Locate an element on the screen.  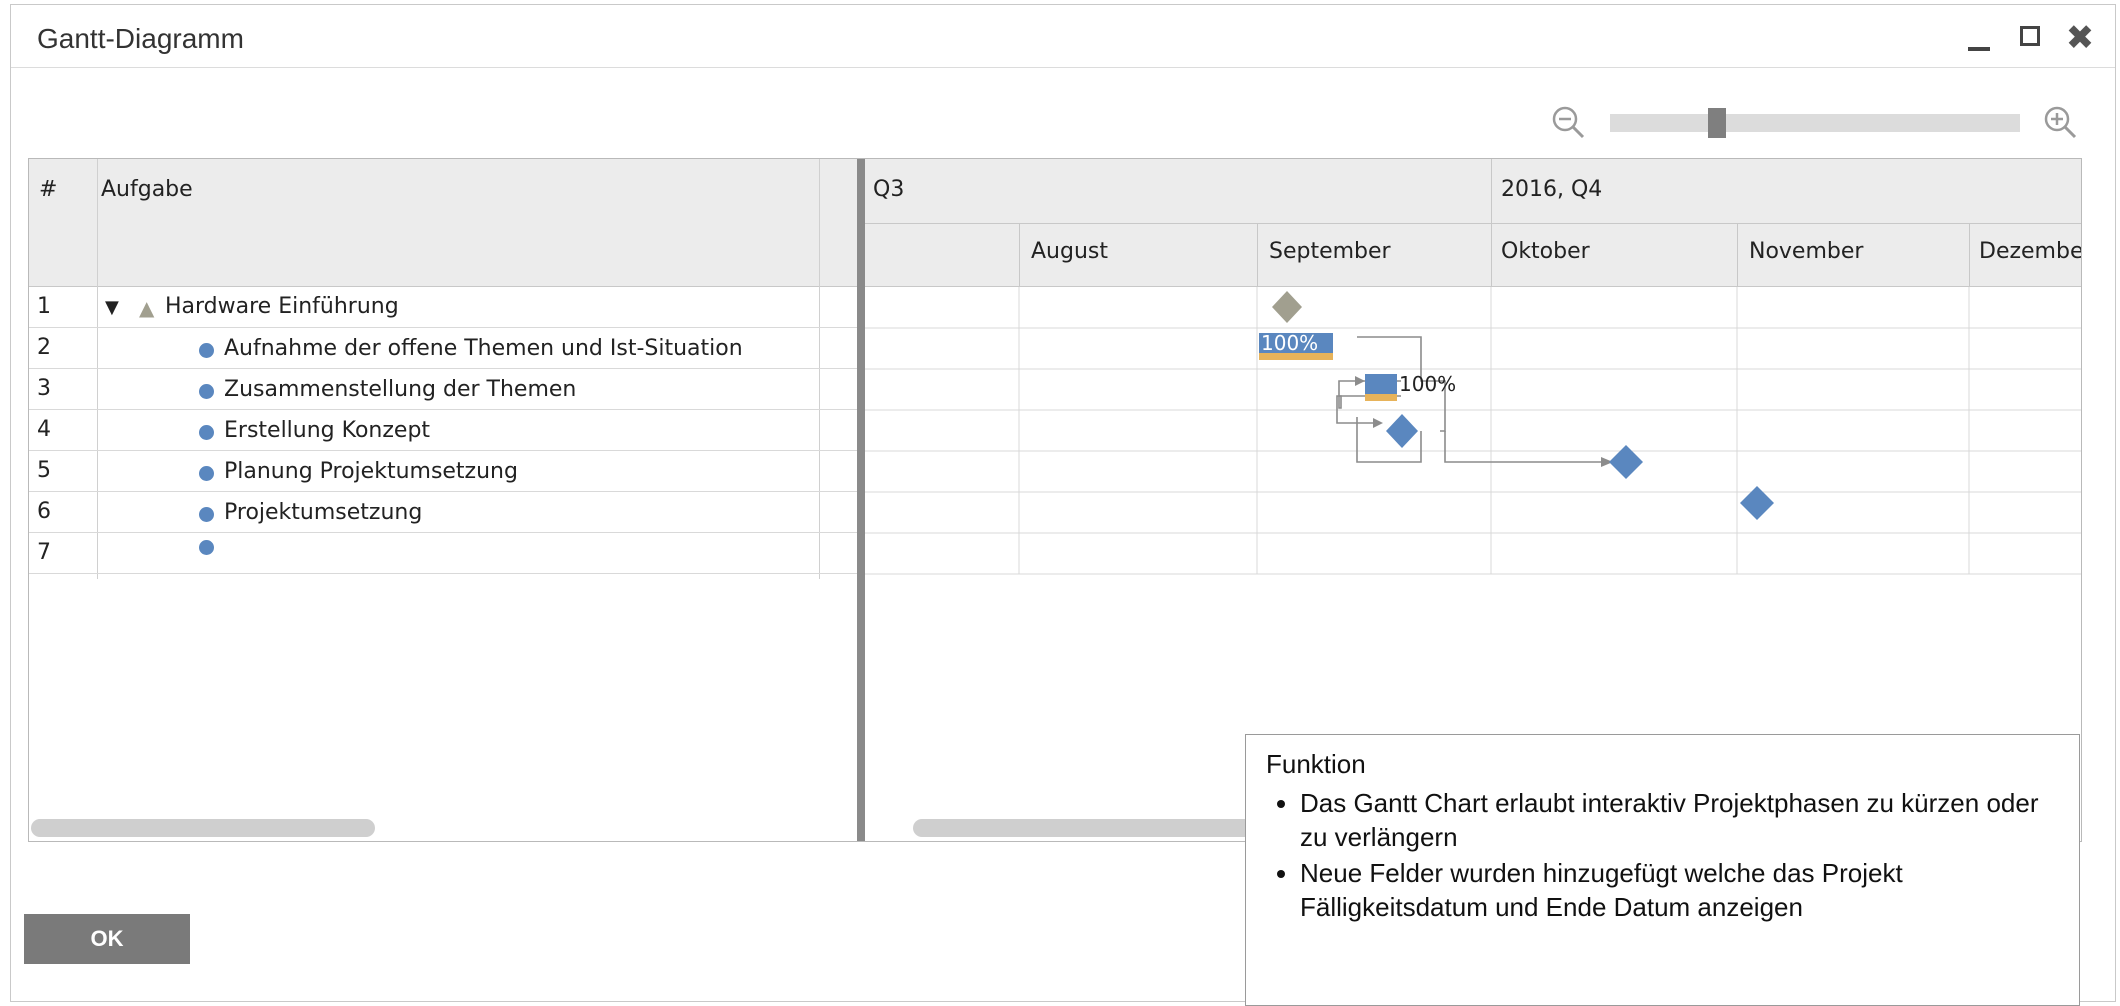
row-number: 1 is located at coordinates (44, 306).